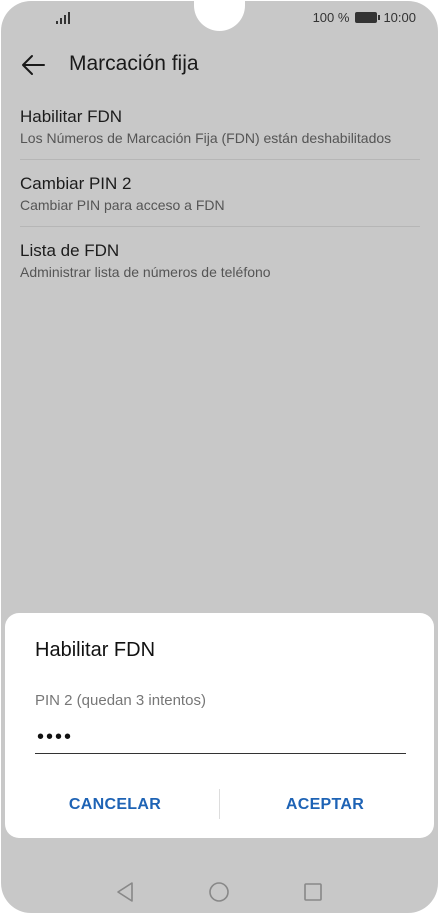  What do you see at coordinates (219, 18) in the screenshot?
I see `status-bar: 100 % 10:00` at bounding box center [219, 18].